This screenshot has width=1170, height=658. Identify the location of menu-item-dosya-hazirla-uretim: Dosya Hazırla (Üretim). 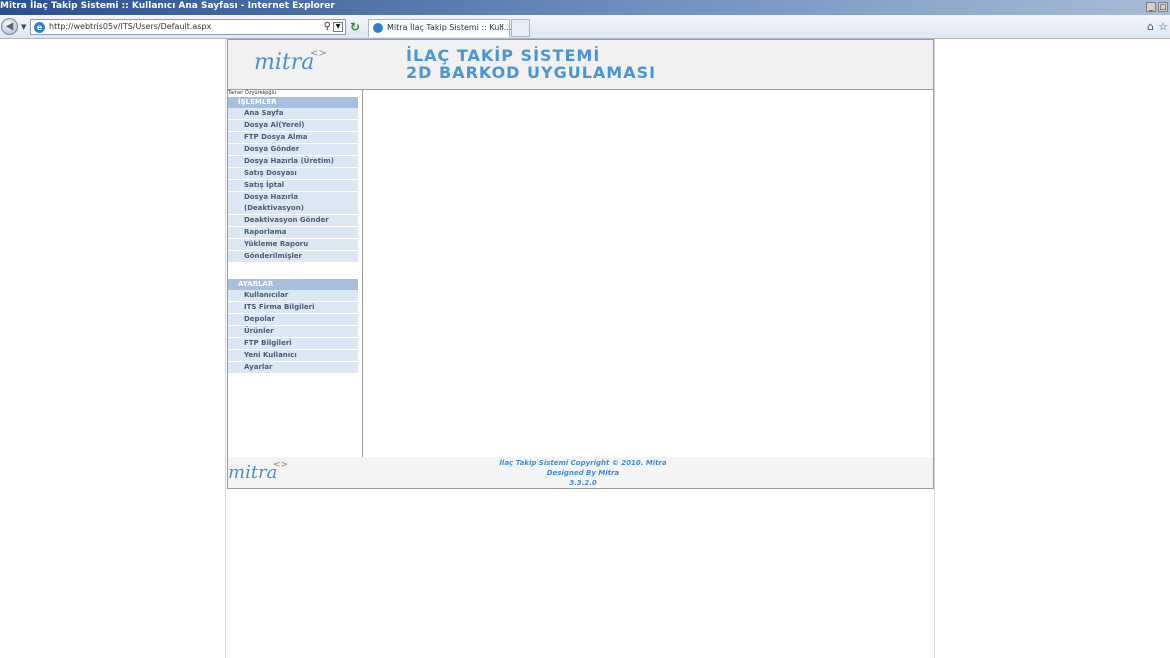
(293, 162).